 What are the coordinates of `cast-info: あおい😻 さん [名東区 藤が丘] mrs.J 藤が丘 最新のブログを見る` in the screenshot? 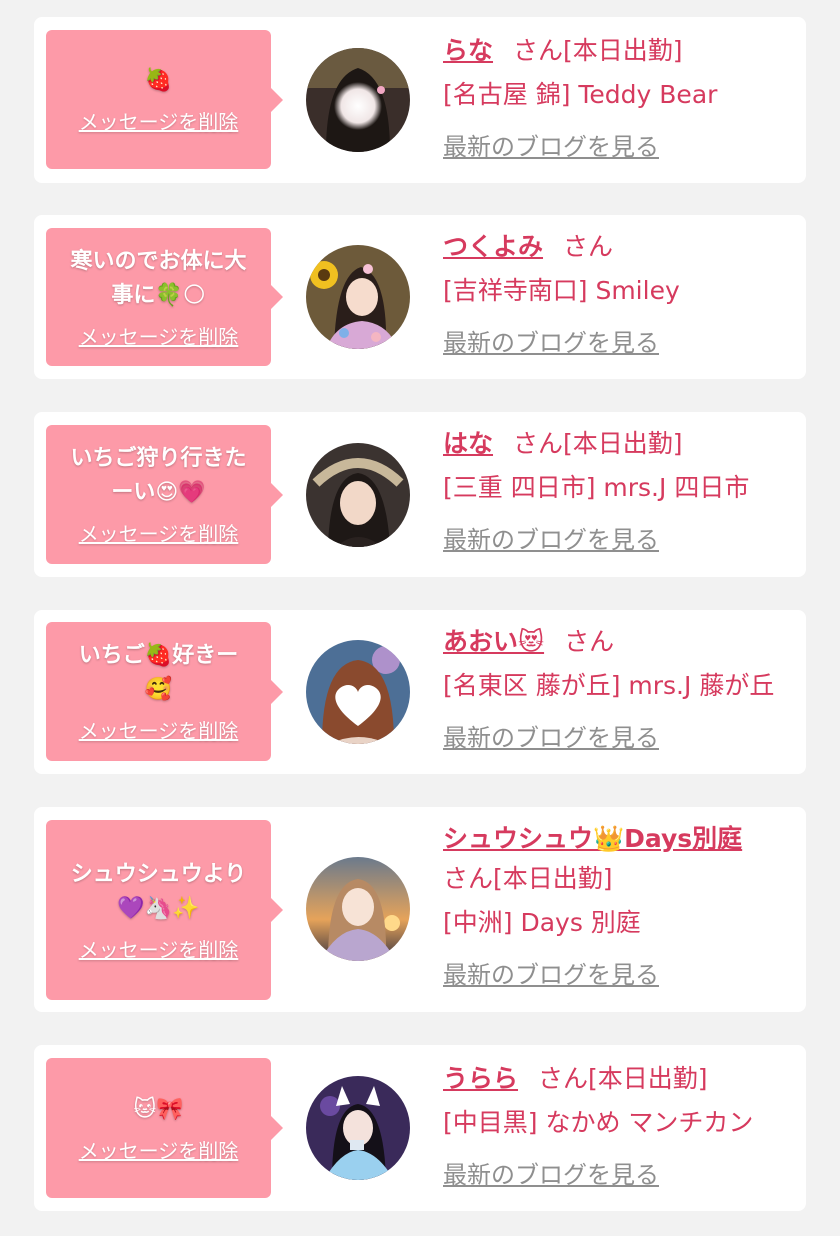 It's located at (619, 687).